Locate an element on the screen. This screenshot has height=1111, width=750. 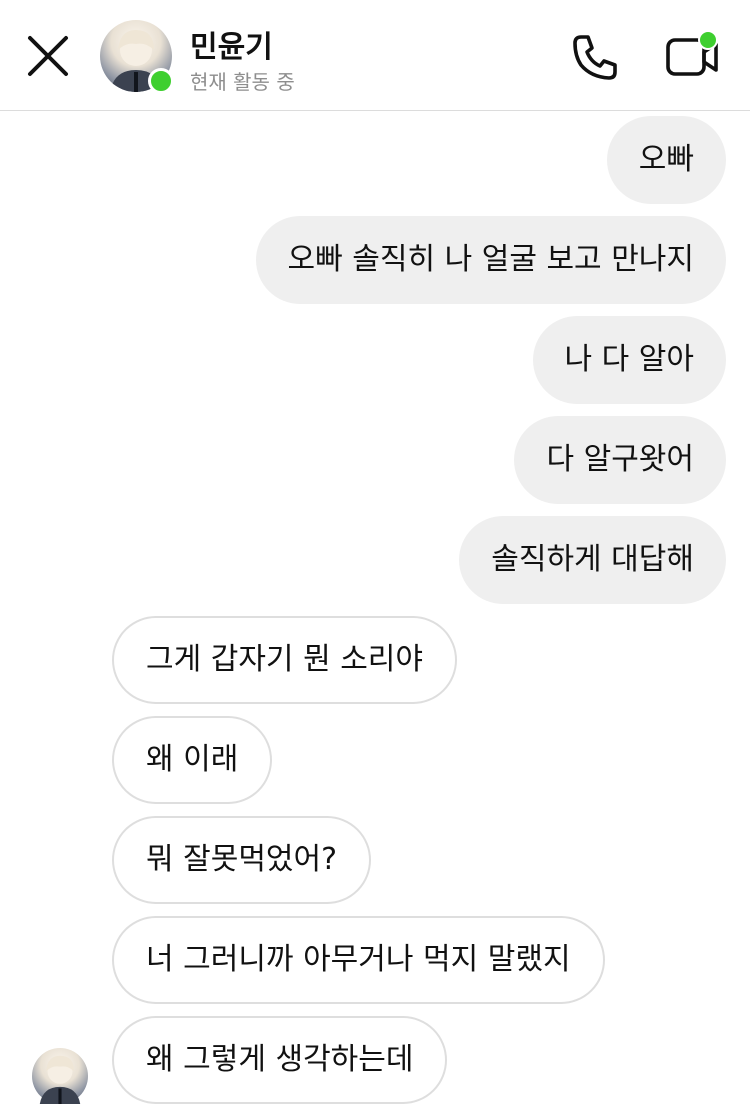
video-call-button is located at coordinates (693, 56).